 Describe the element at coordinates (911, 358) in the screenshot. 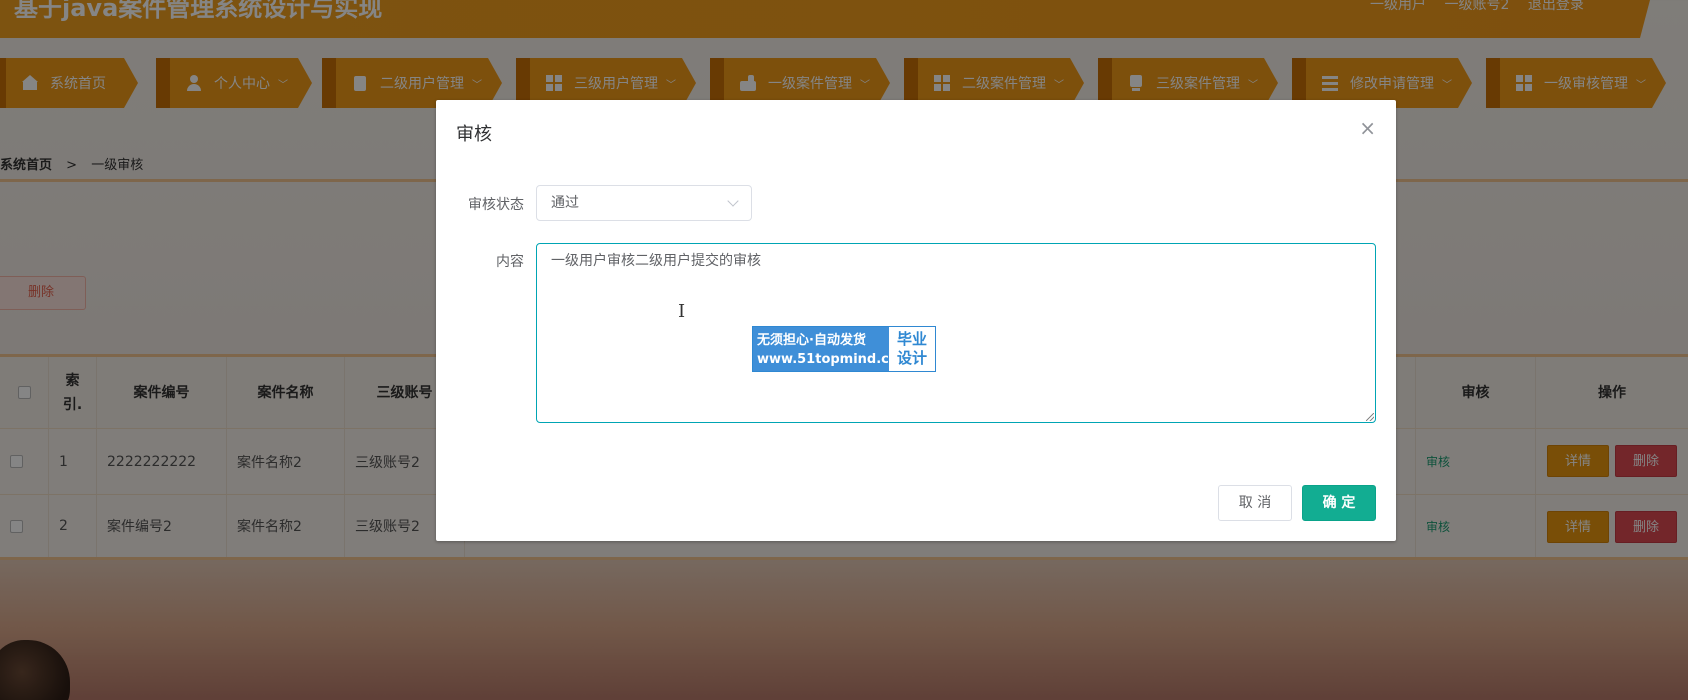

I see `watermark-right2: 设计` at that location.